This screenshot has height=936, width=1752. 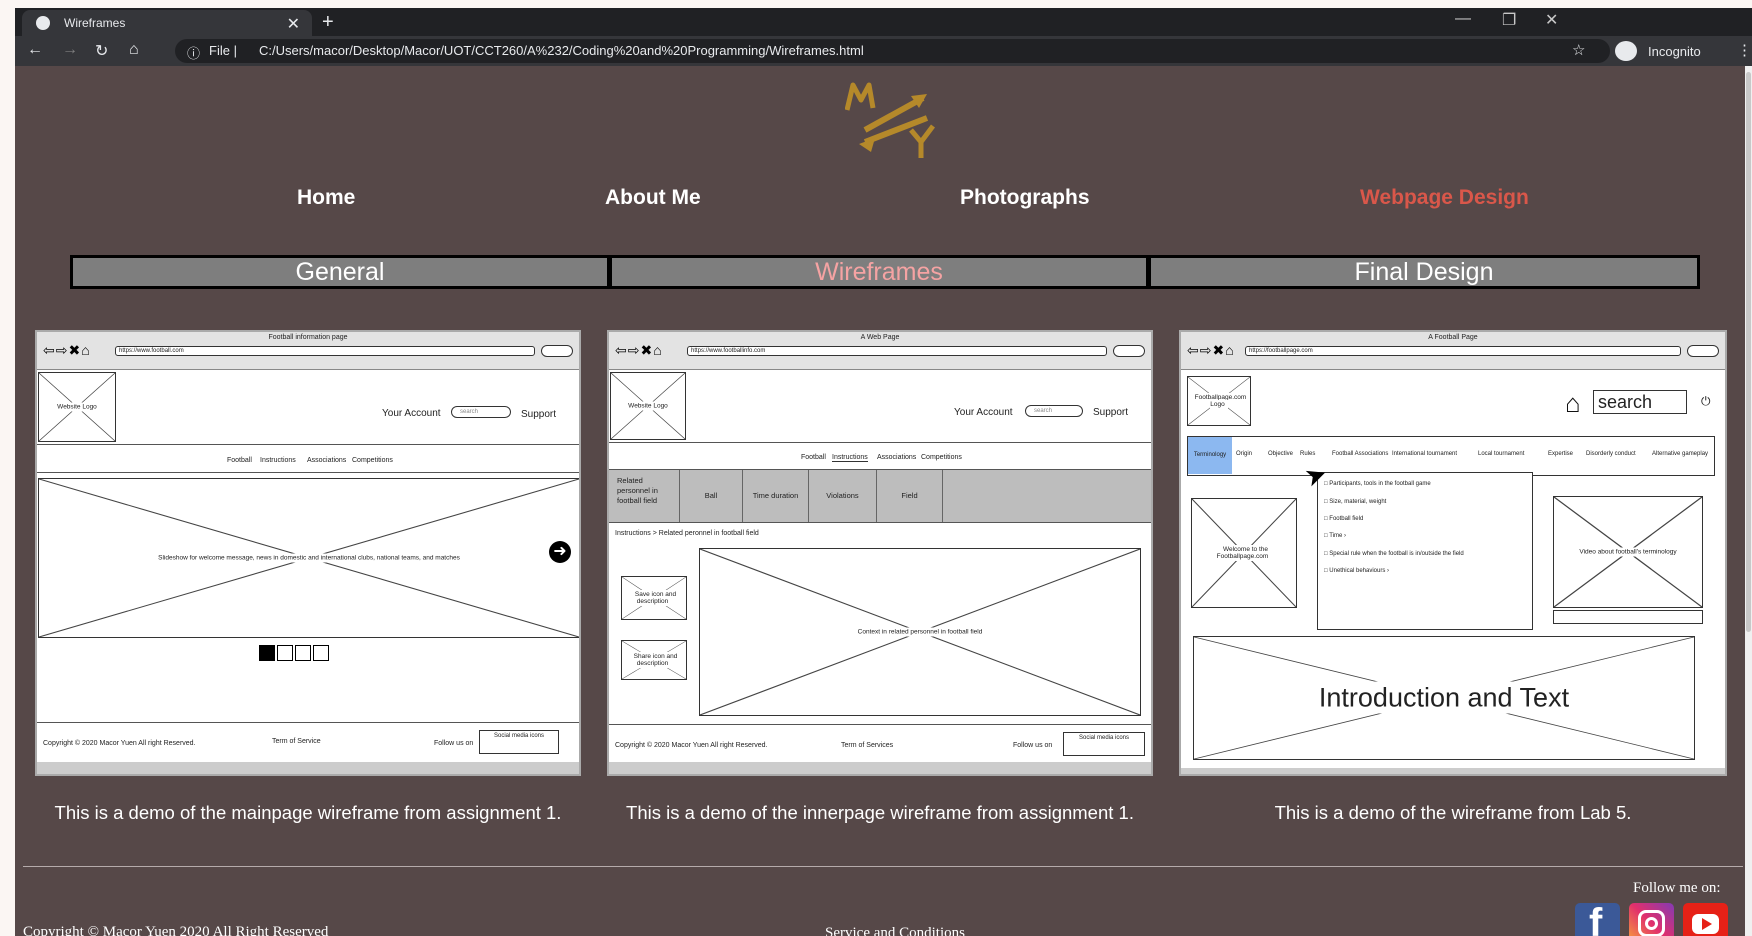 What do you see at coordinates (1281, 454) in the screenshot?
I see `wf-menu-item: Objective` at bounding box center [1281, 454].